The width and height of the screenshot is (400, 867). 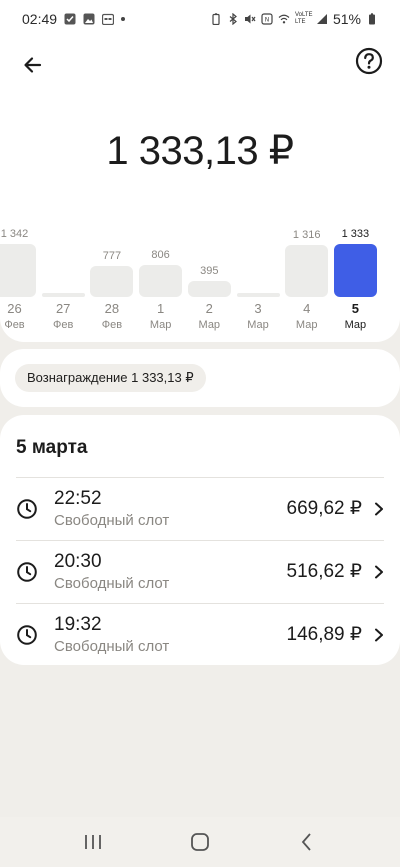 I want to click on more-notifications-dot-icon, so click(x=123, y=19).